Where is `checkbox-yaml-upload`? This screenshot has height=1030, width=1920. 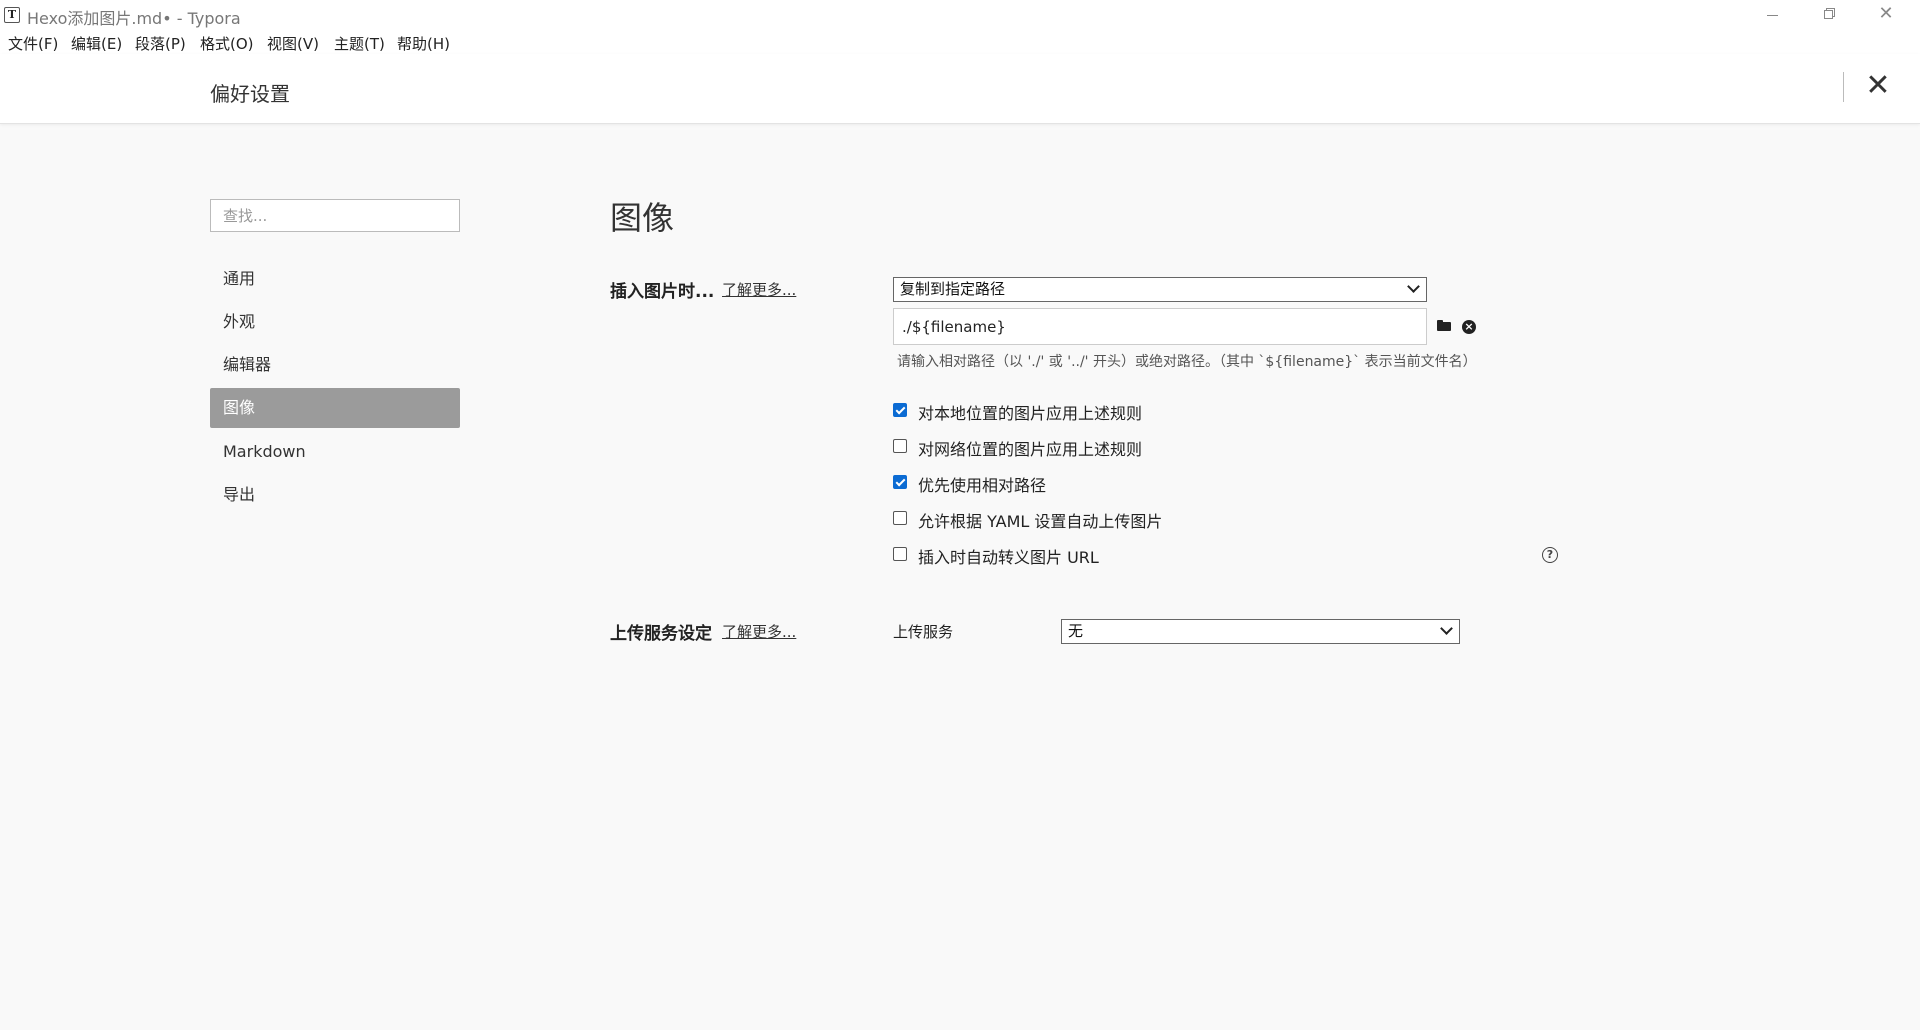
checkbox-yaml-upload is located at coordinates (900, 518).